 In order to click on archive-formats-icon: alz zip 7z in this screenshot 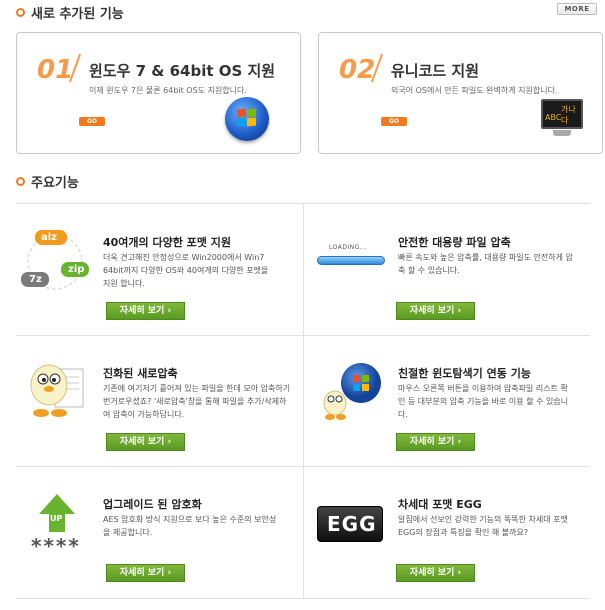, I will do `click(57, 259)`.